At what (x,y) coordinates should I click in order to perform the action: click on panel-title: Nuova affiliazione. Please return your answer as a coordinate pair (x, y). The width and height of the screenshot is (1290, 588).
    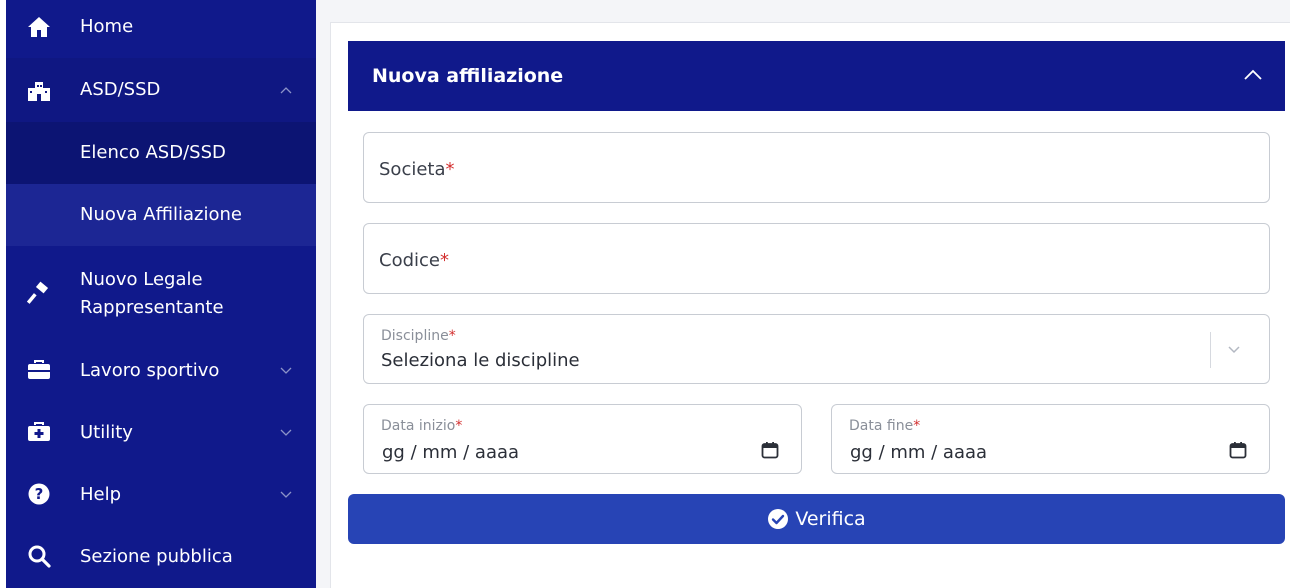
    Looking at the image, I should click on (468, 76).